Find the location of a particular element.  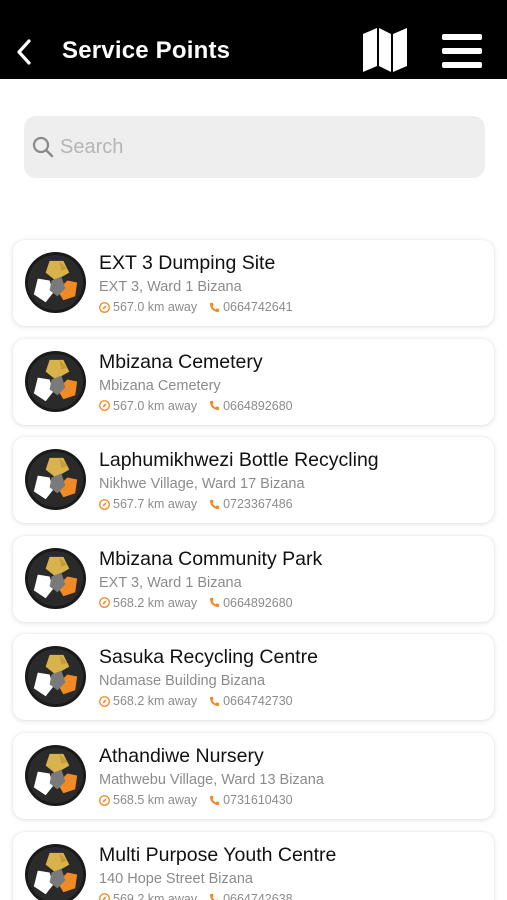

service-point-phone: 0731610430 is located at coordinates (251, 800).